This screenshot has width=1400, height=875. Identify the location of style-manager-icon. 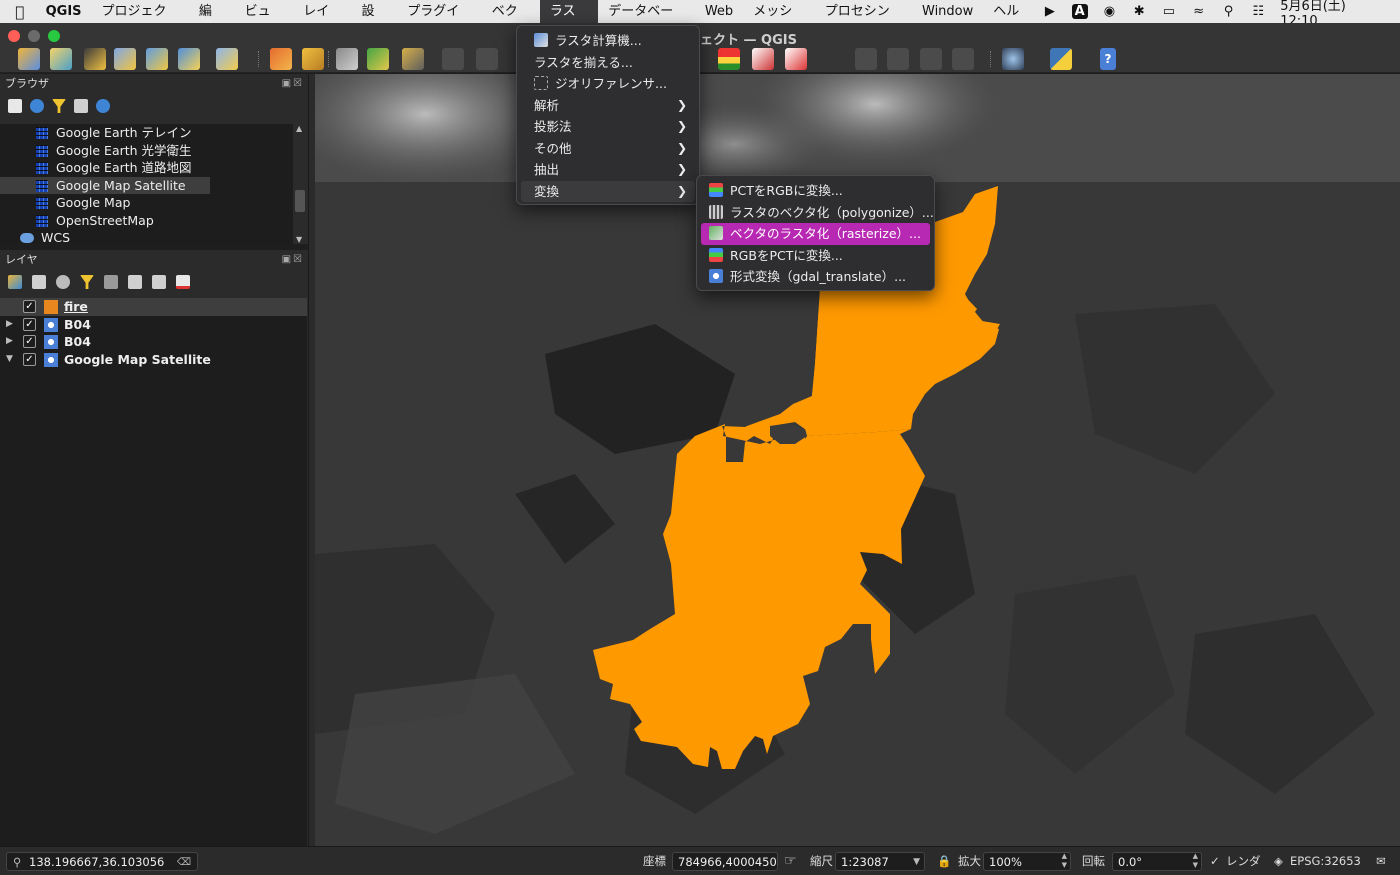
(15, 282).